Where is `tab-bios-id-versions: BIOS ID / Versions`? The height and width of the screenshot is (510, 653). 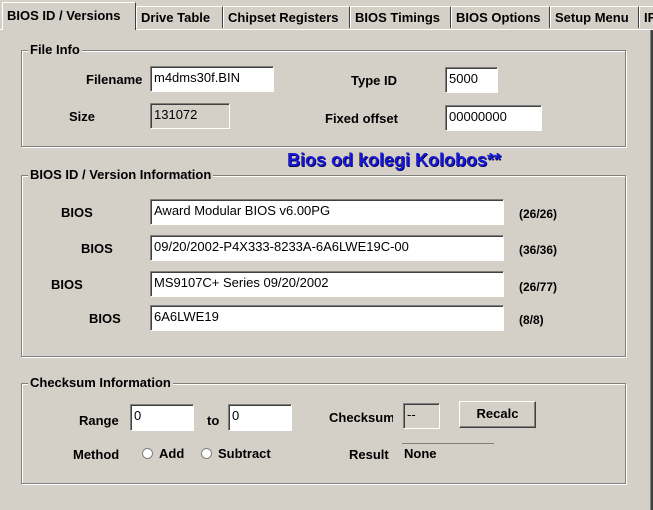 tab-bios-id-versions: BIOS ID / Versions is located at coordinates (69, 16).